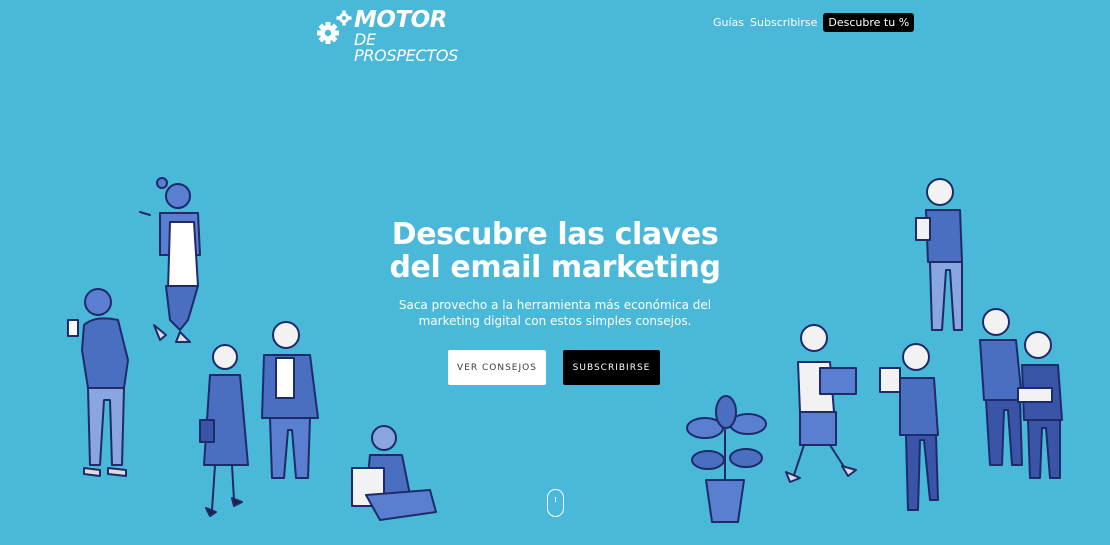 This screenshot has height=545, width=1110. I want to click on subscribirse-button: SUBSCRIBIRSE, so click(611, 367).